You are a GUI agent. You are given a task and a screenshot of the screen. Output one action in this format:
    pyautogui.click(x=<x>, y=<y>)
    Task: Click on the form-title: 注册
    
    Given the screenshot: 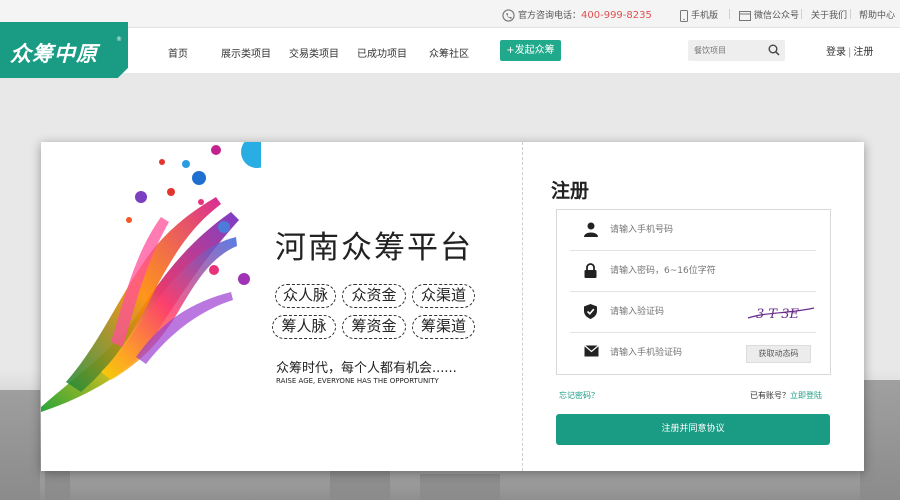 What is the action you would take?
    pyautogui.click(x=570, y=191)
    